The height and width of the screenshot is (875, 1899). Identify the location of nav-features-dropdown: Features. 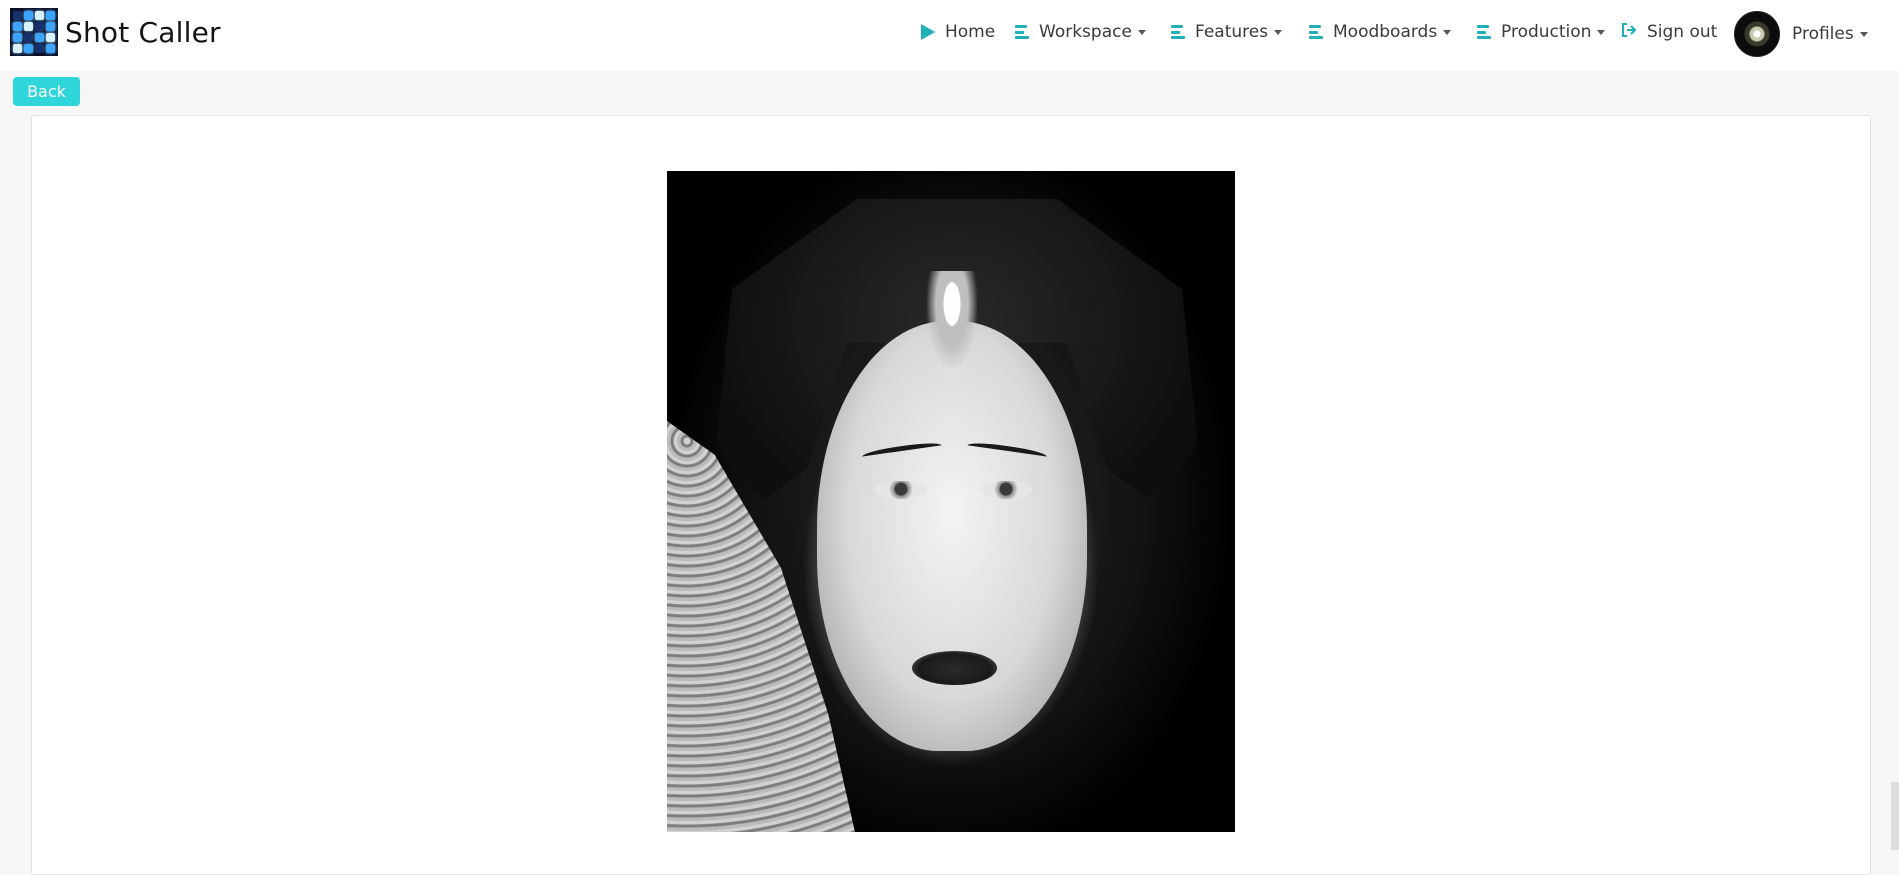
(1227, 32).